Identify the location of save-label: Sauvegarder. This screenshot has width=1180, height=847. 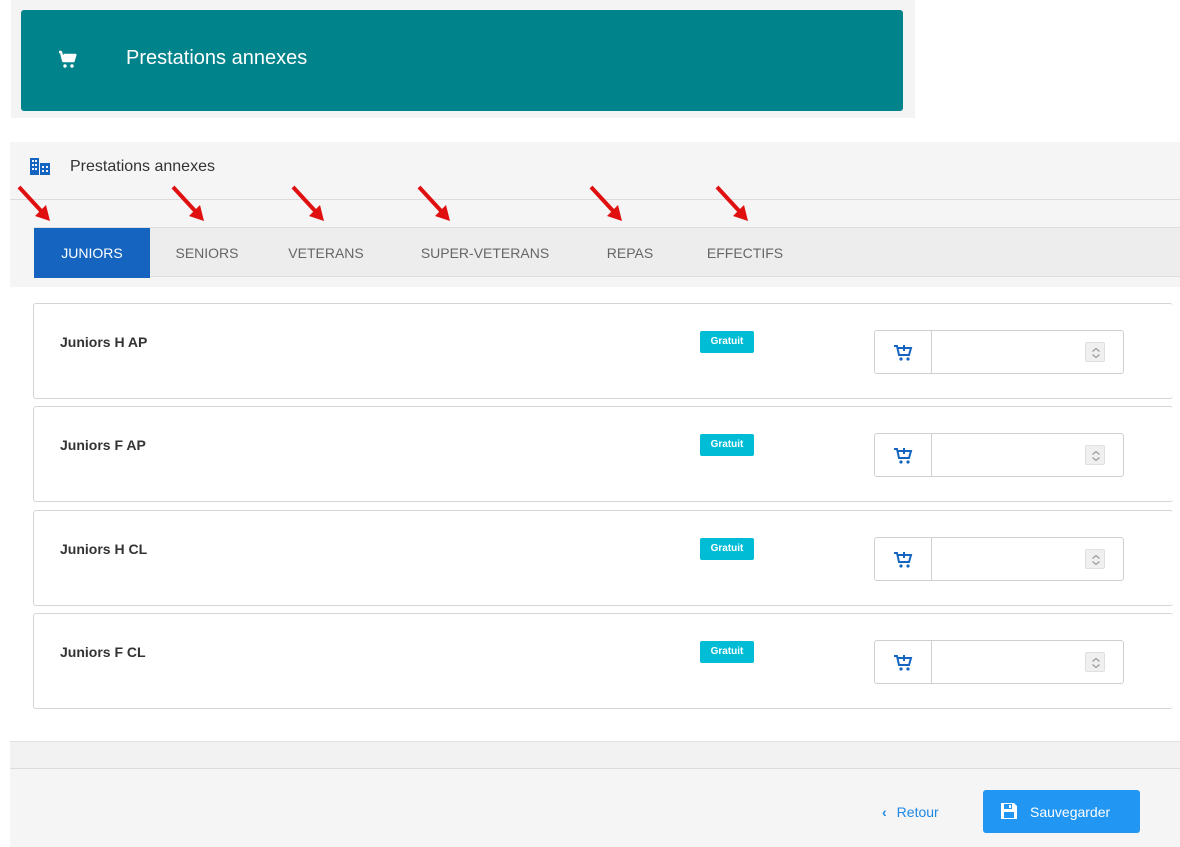
(1070, 812).